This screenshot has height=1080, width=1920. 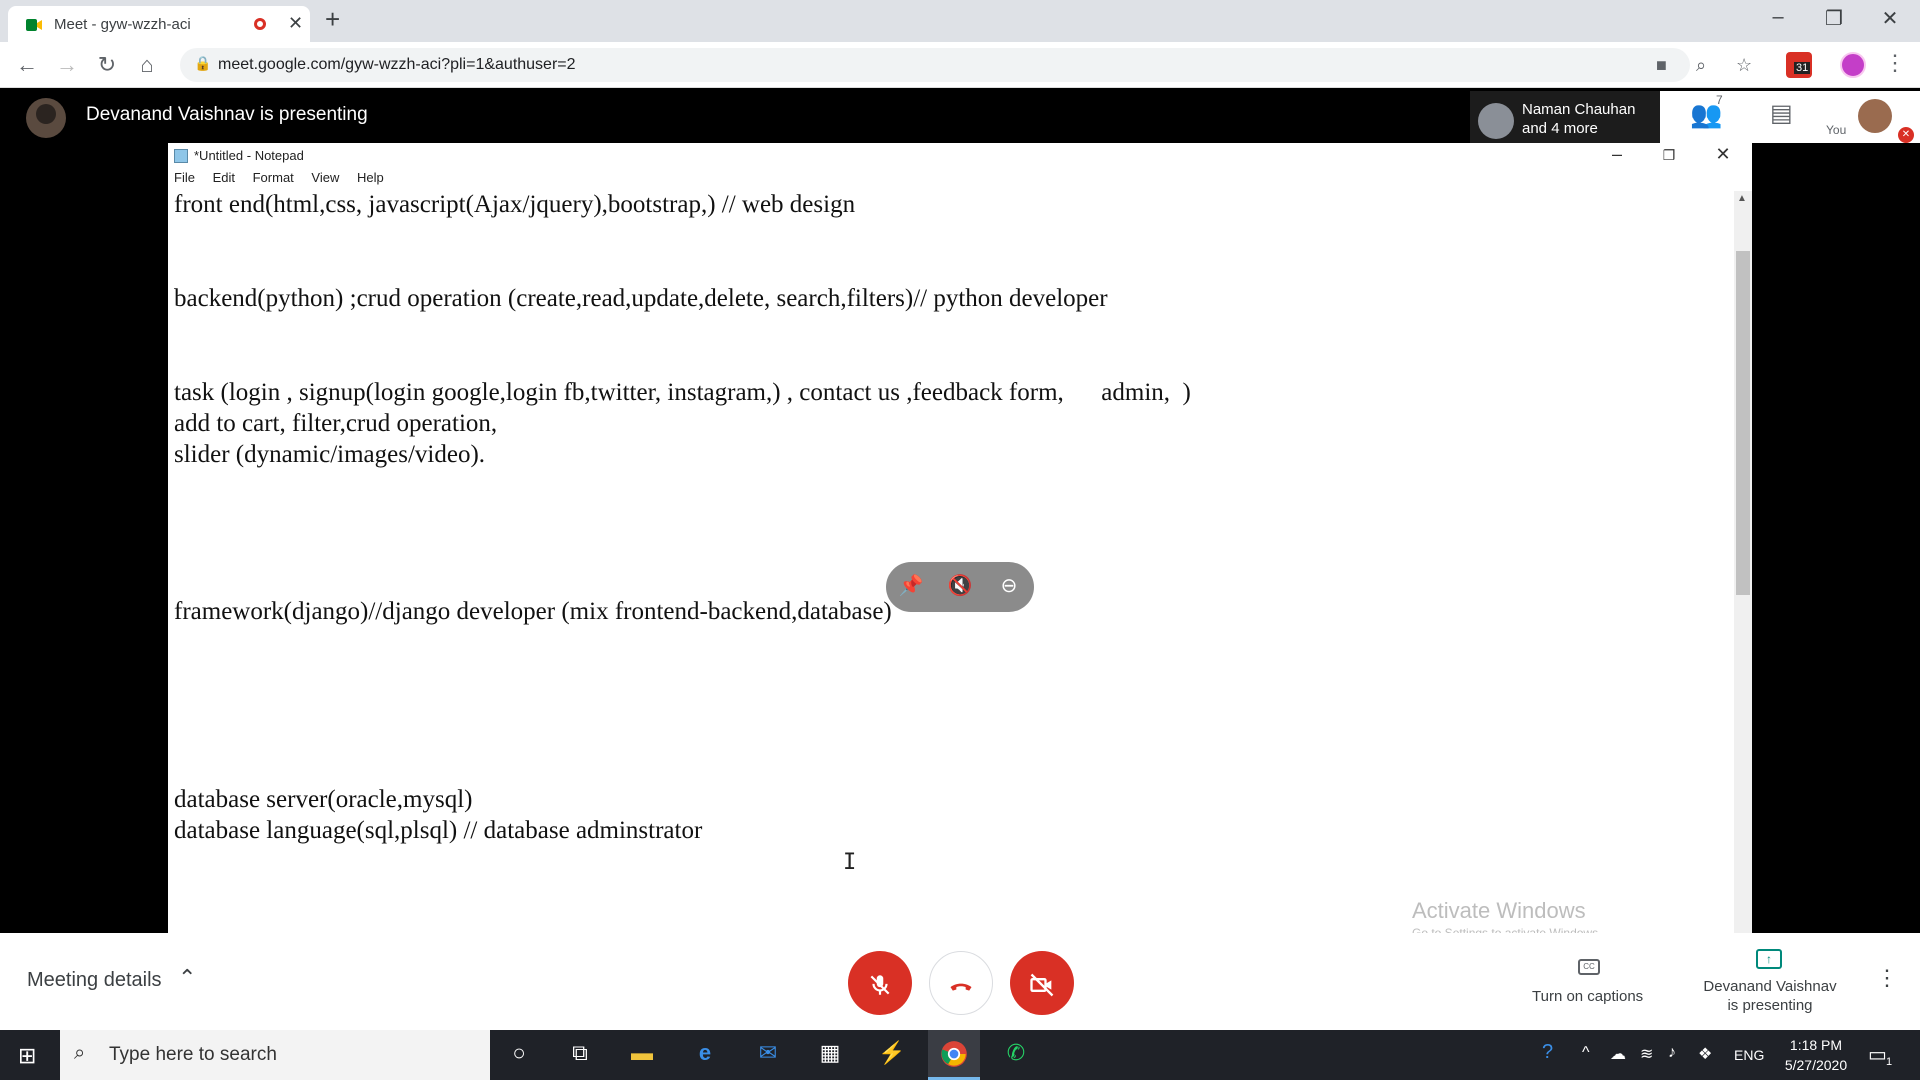 What do you see at coordinates (1499, 910) in the screenshot?
I see `activate-windows-watermark: Activate Windows` at bounding box center [1499, 910].